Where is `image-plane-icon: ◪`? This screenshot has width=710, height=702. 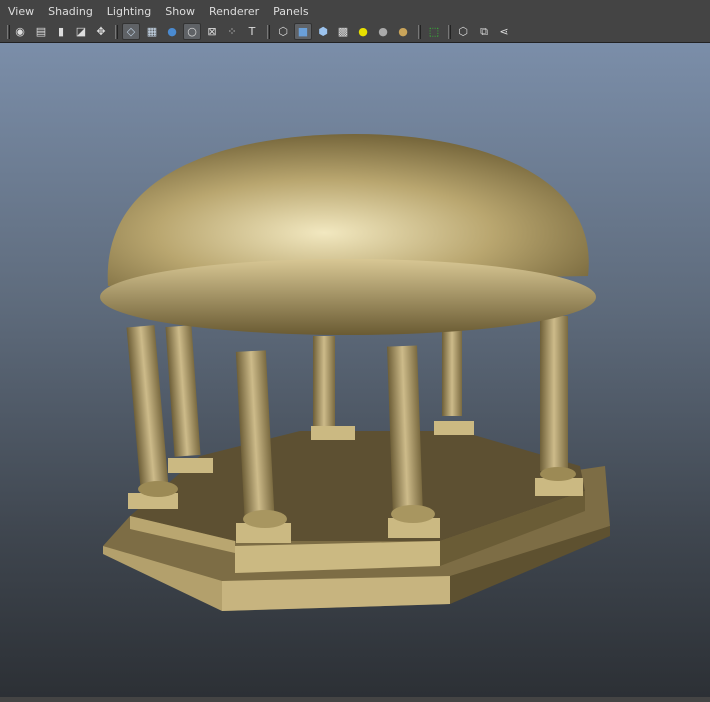 image-plane-icon: ◪ is located at coordinates (81, 31).